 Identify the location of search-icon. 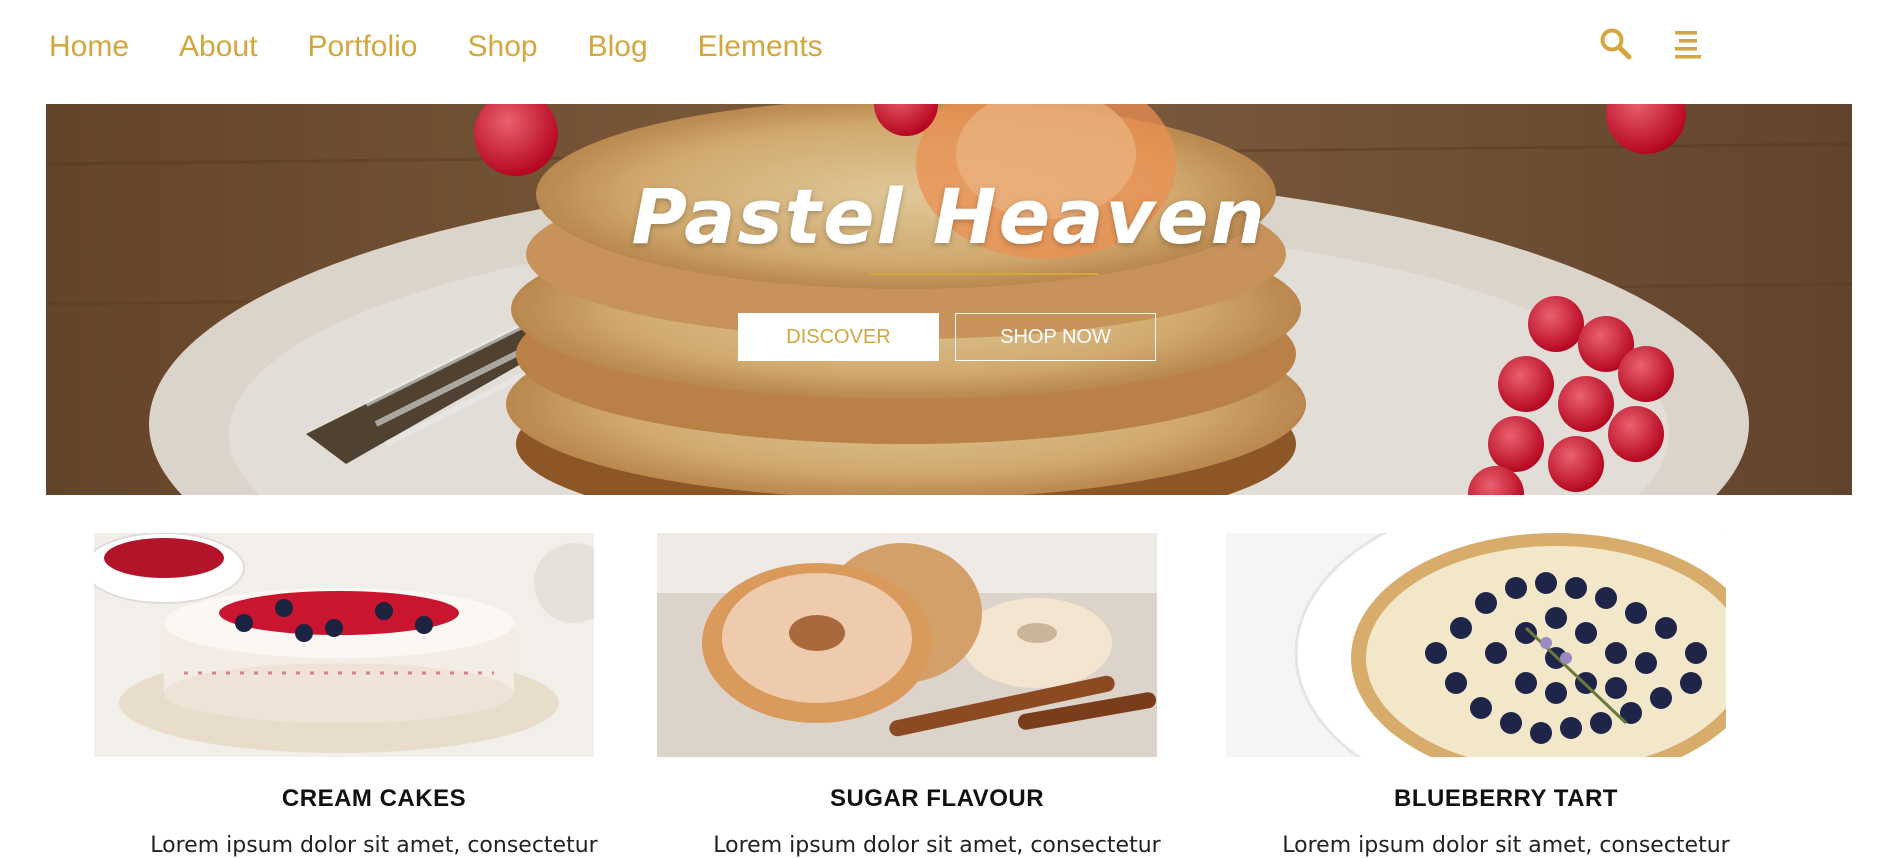
(1616, 44).